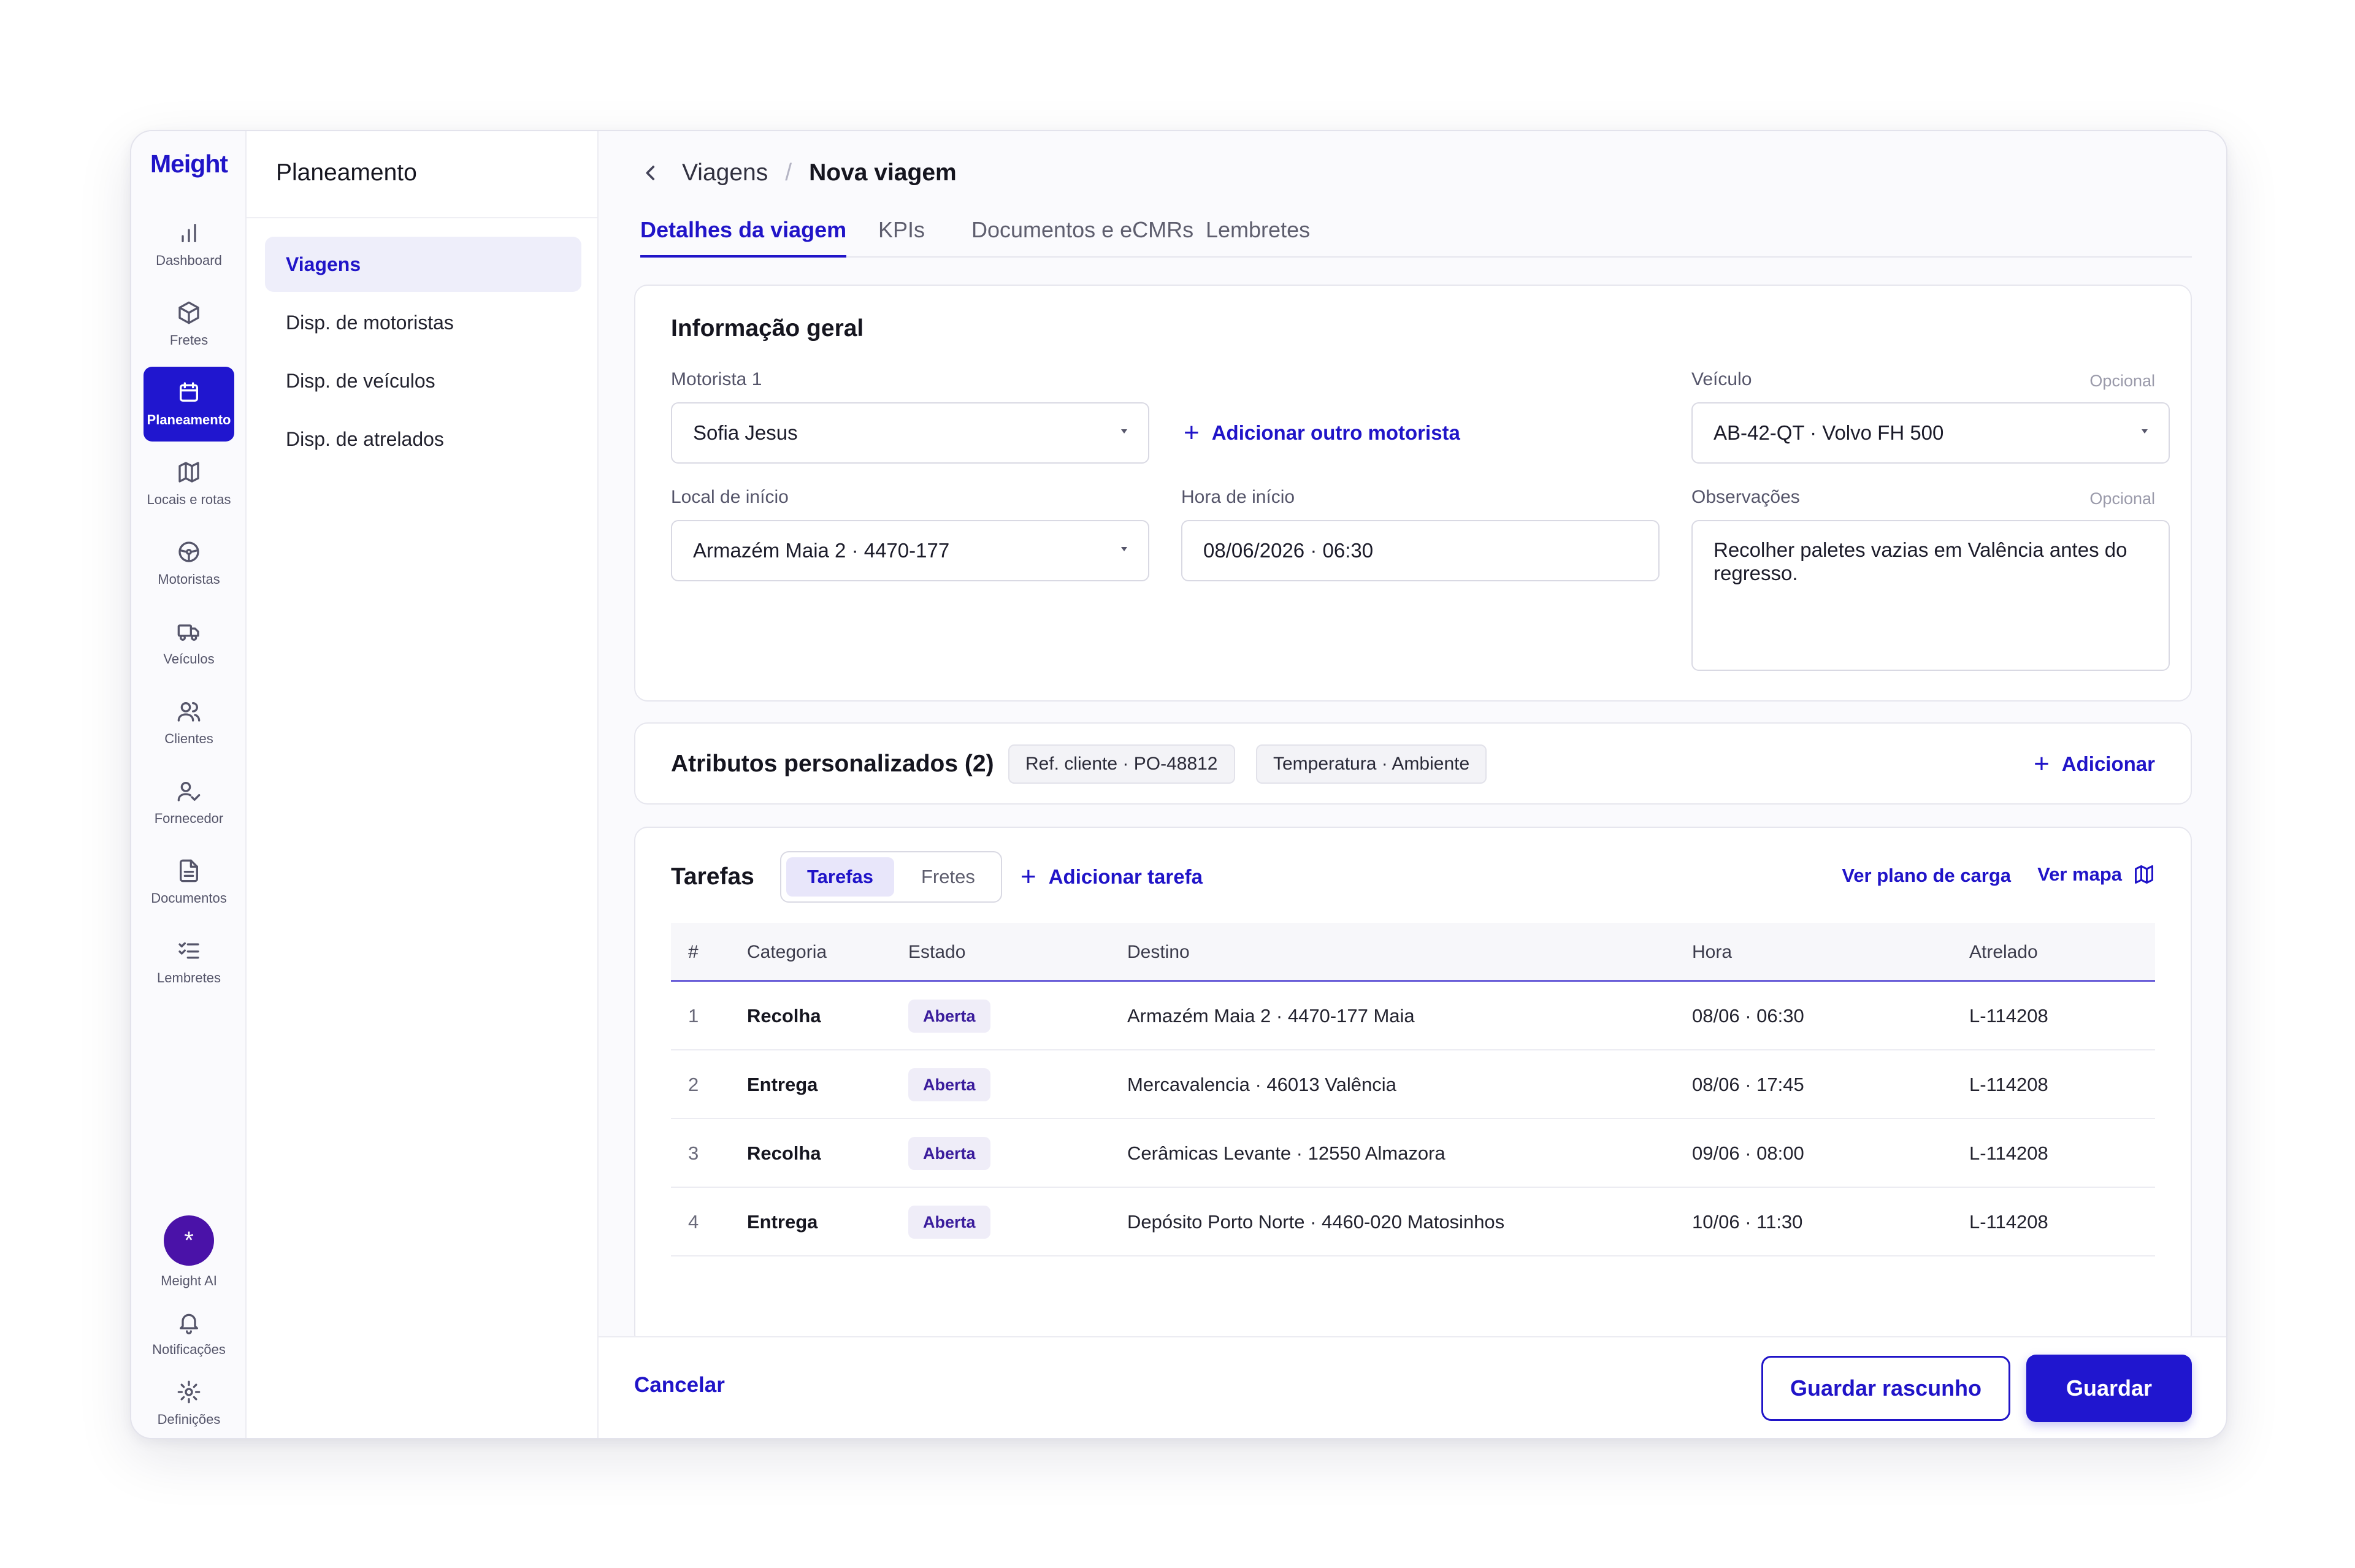 The width and height of the screenshot is (2355, 1568). I want to click on rail-item-fretes: Fretes, so click(189, 324).